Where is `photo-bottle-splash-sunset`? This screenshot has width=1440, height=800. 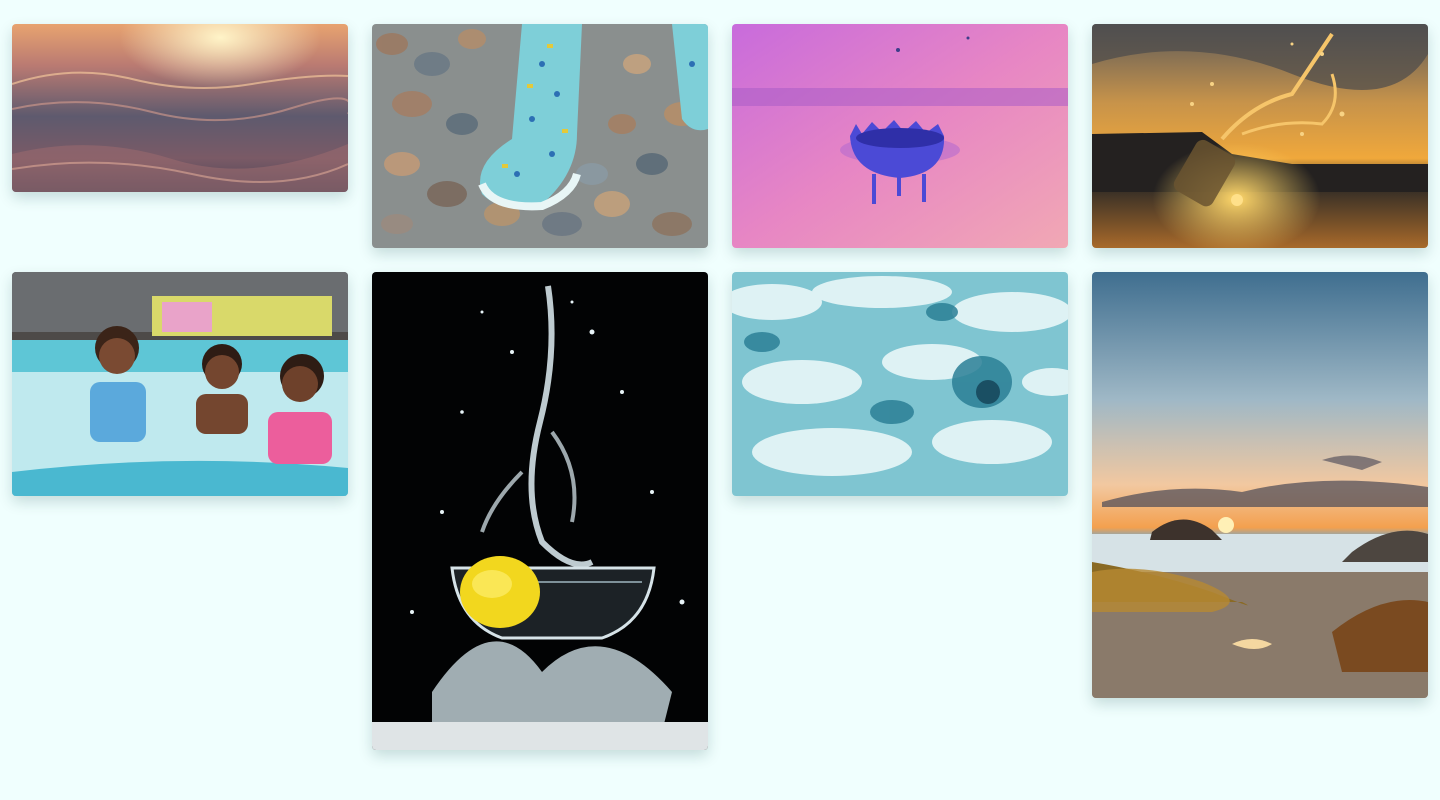 photo-bottle-splash-sunset is located at coordinates (1260, 136).